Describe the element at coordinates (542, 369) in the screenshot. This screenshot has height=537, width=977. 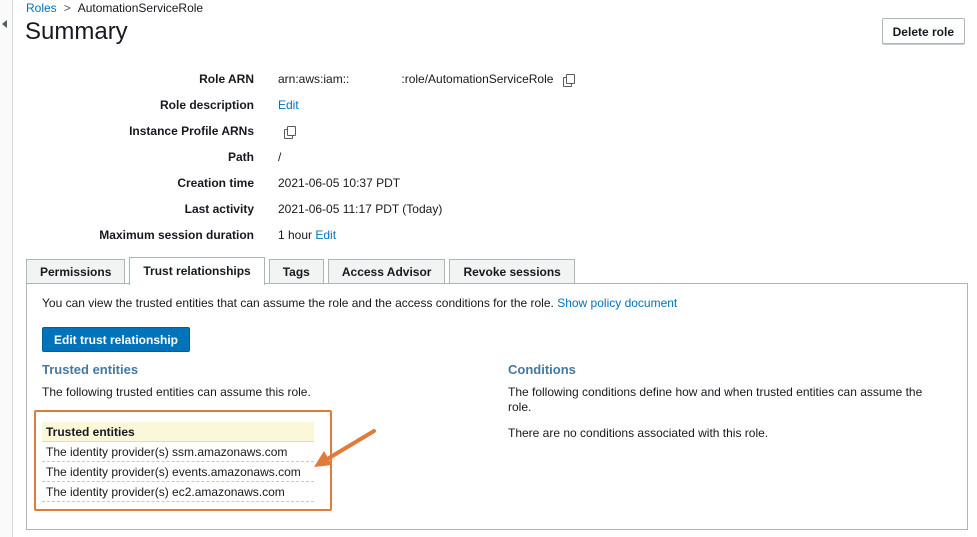
I see `conditions-heading: Conditions` at that location.